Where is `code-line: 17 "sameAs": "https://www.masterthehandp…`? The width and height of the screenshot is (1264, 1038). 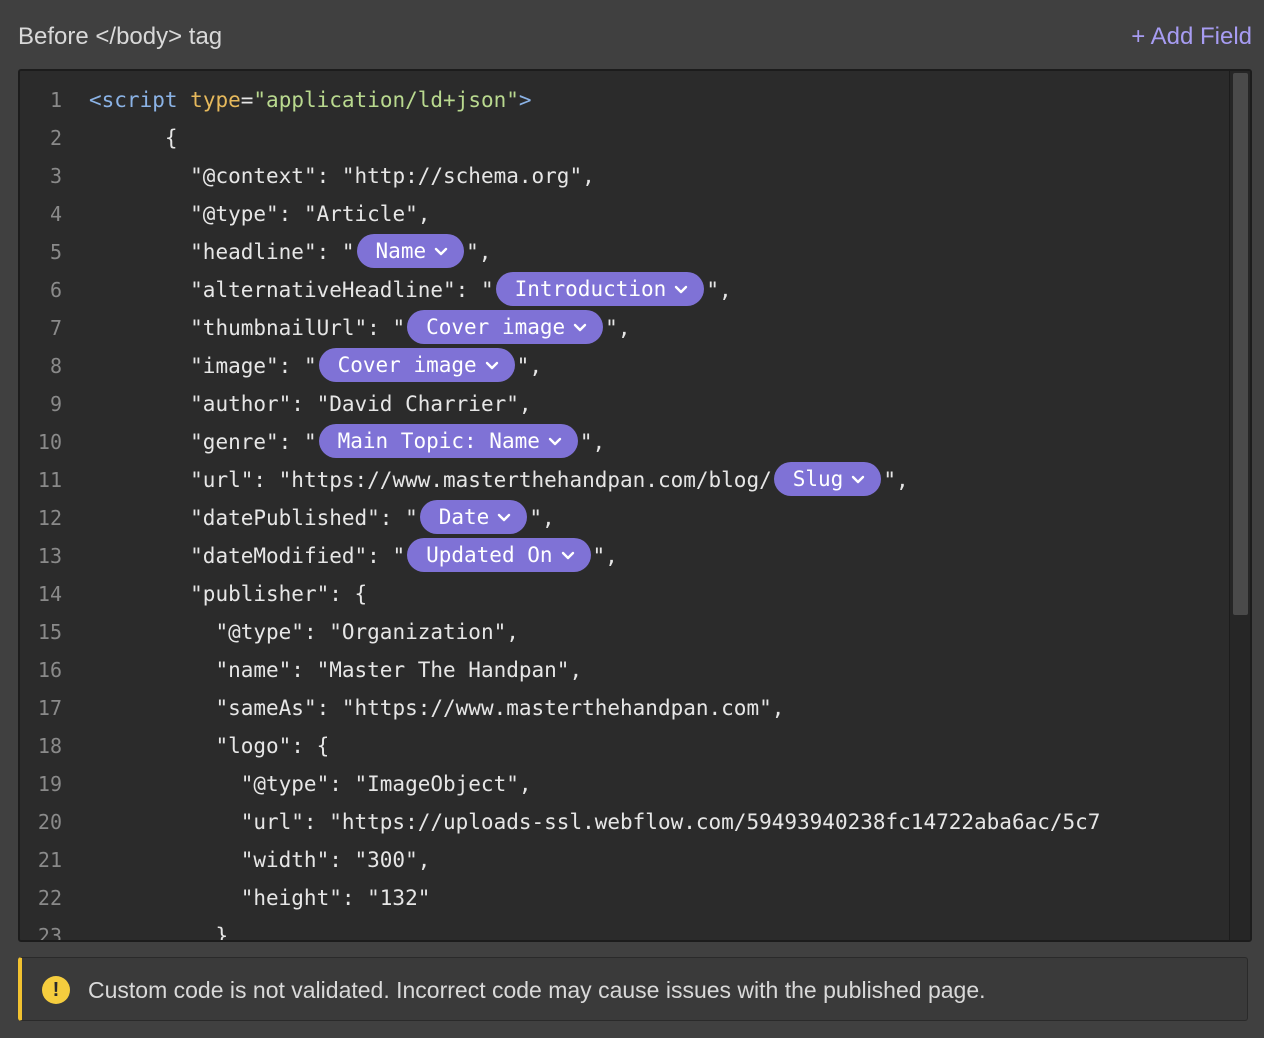
code-line: 17 "sameAs": "https://www.masterthehandp… is located at coordinates (624, 708).